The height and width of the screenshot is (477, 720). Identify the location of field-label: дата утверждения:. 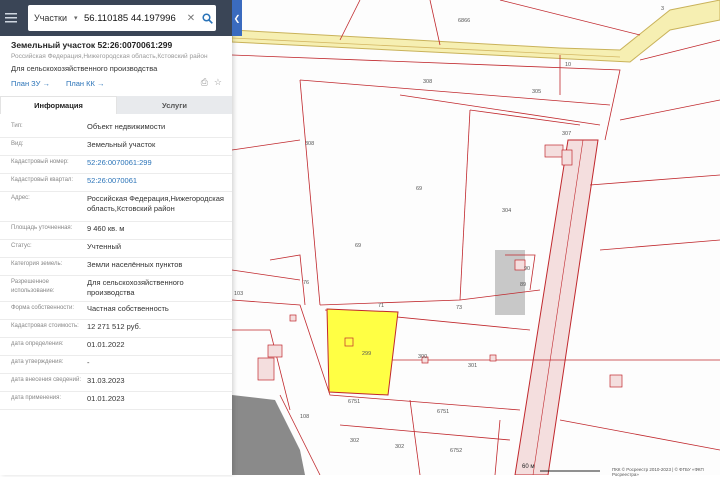
(37, 362).